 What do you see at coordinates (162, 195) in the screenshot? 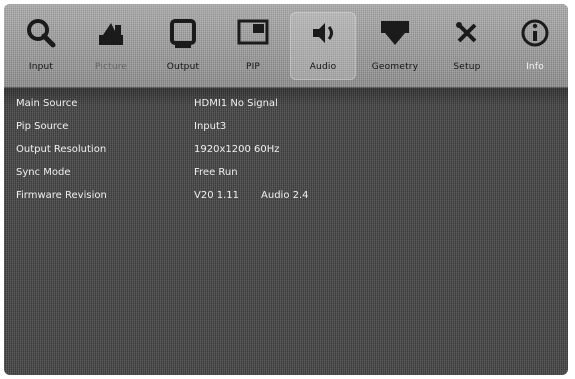
I see `info-row-firmware-revision: Firmware Revision V20 1.11 Audio 2.4` at bounding box center [162, 195].